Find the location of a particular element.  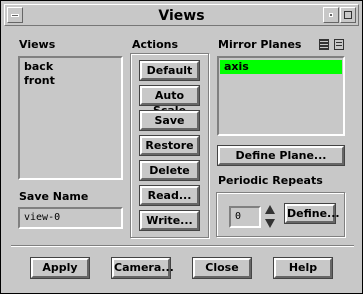

mirror-planes-list: axis is located at coordinates (281, 96).